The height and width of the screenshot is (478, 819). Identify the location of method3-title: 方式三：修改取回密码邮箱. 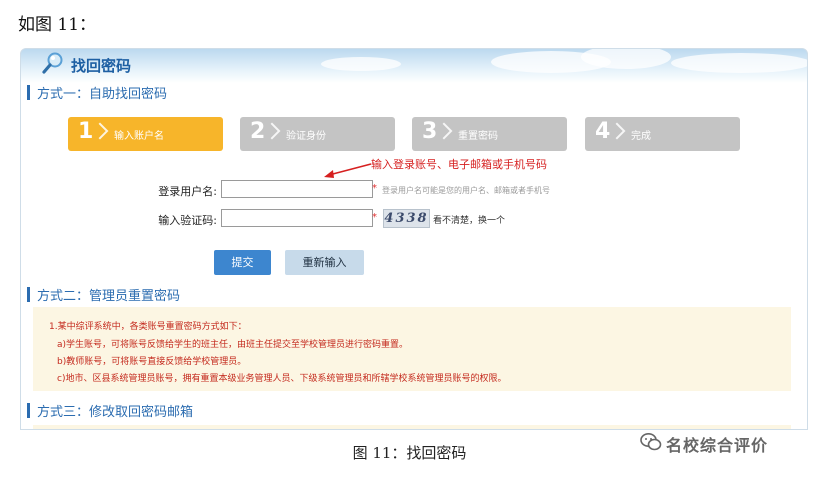
(110, 410).